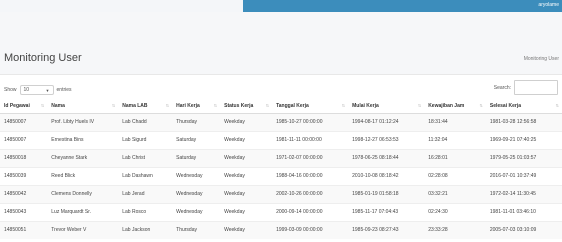 This screenshot has width=562, height=242. I want to click on column-header-label: Mulai Kerja, so click(365, 105).